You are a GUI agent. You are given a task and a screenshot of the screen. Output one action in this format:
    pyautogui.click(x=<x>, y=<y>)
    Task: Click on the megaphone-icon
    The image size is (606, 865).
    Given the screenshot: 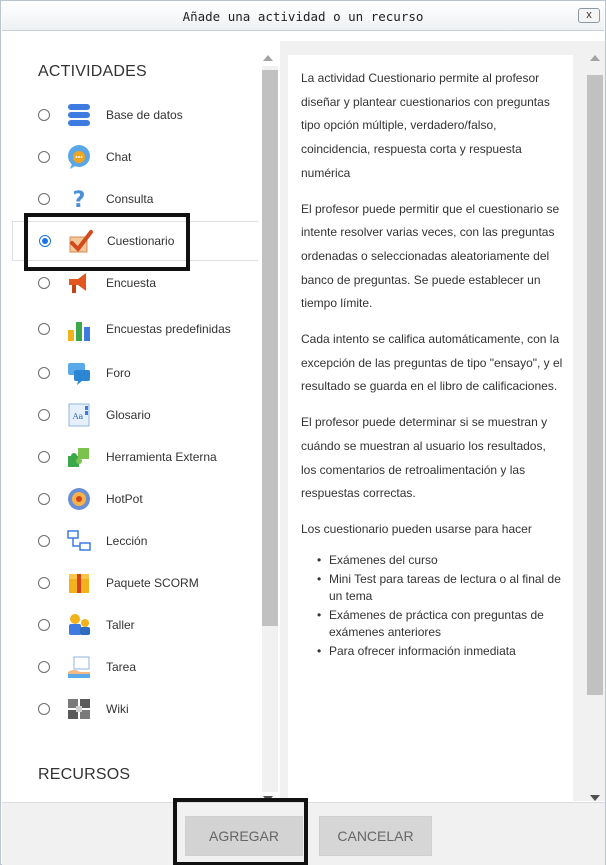 What is the action you would take?
    pyautogui.click(x=79, y=283)
    